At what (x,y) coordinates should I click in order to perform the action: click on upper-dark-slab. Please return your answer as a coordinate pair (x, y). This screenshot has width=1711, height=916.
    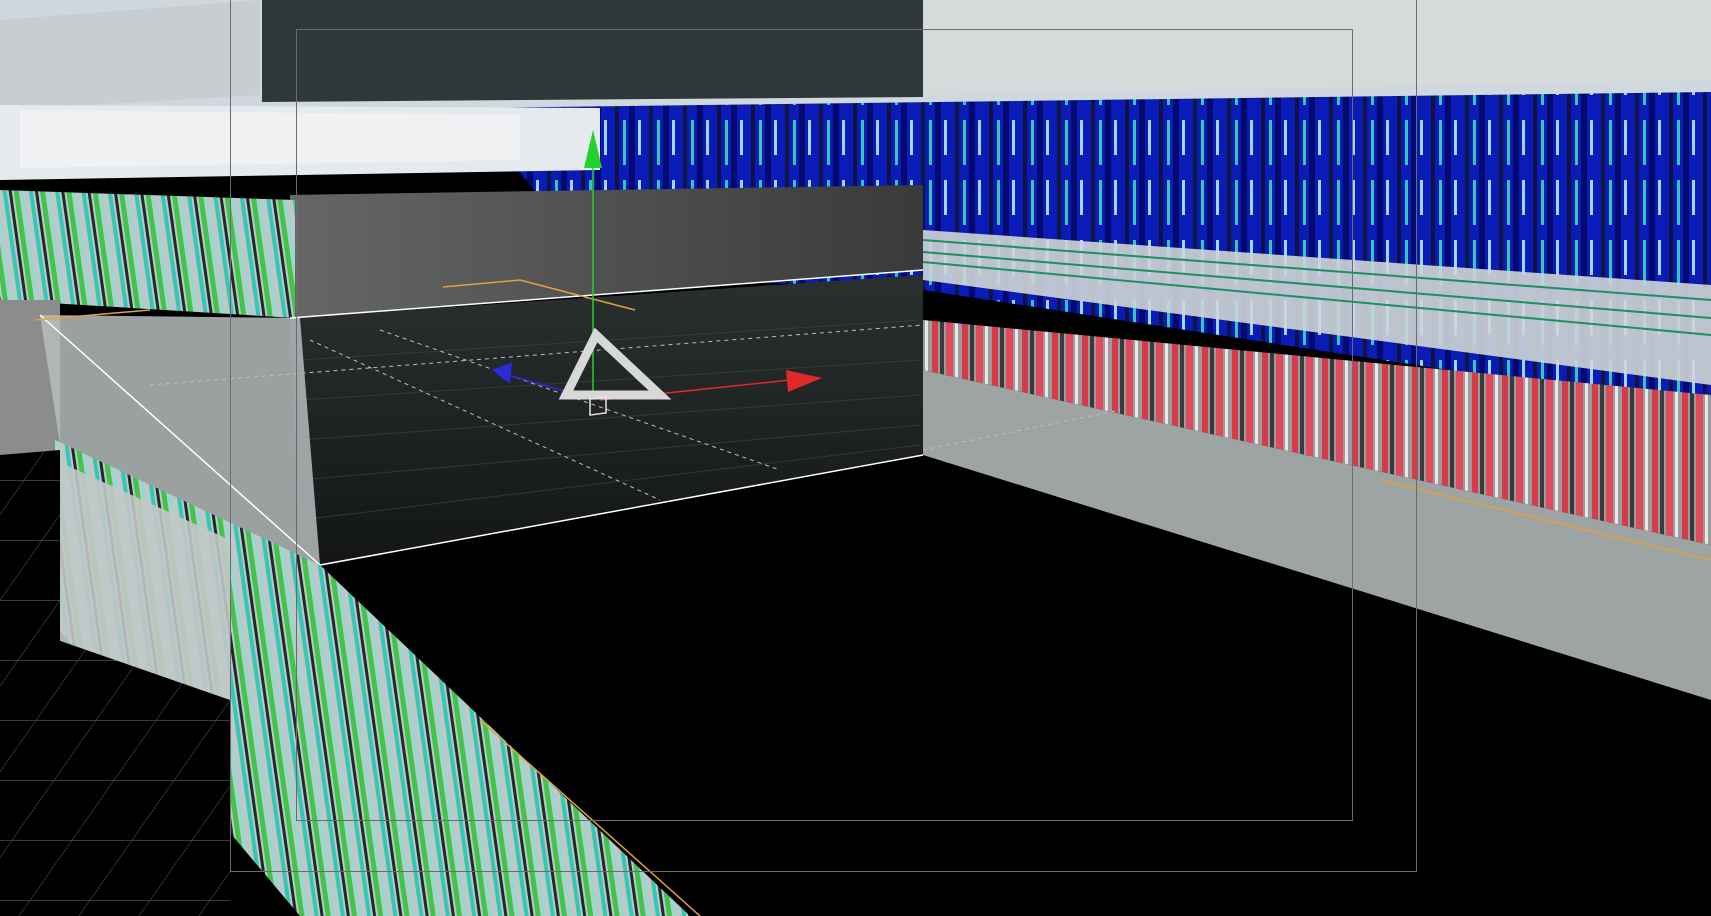
    Looking at the image, I should click on (592, 51).